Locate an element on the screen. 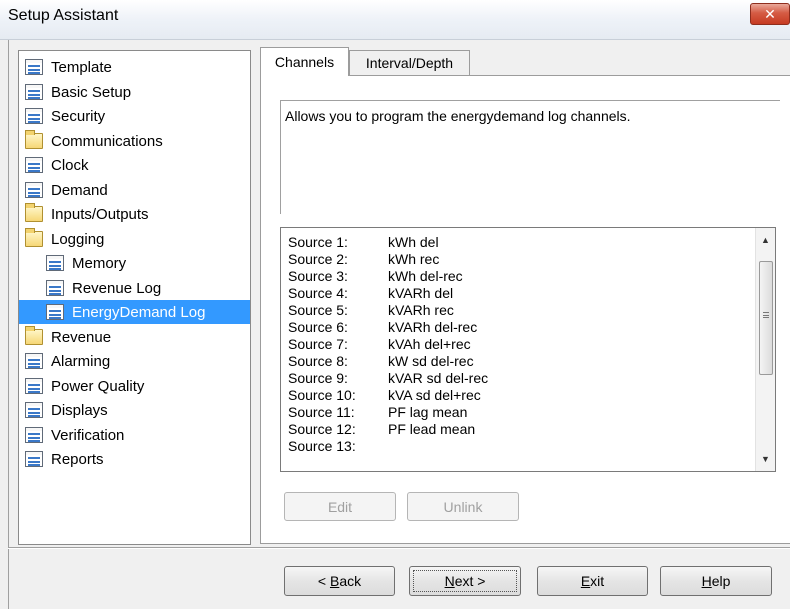  tree-item: Logging is located at coordinates (64, 239).